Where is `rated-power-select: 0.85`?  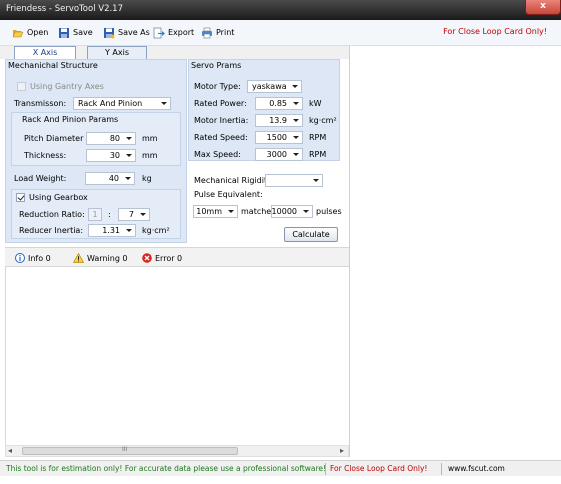 rated-power-select: 0.85 is located at coordinates (279, 103).